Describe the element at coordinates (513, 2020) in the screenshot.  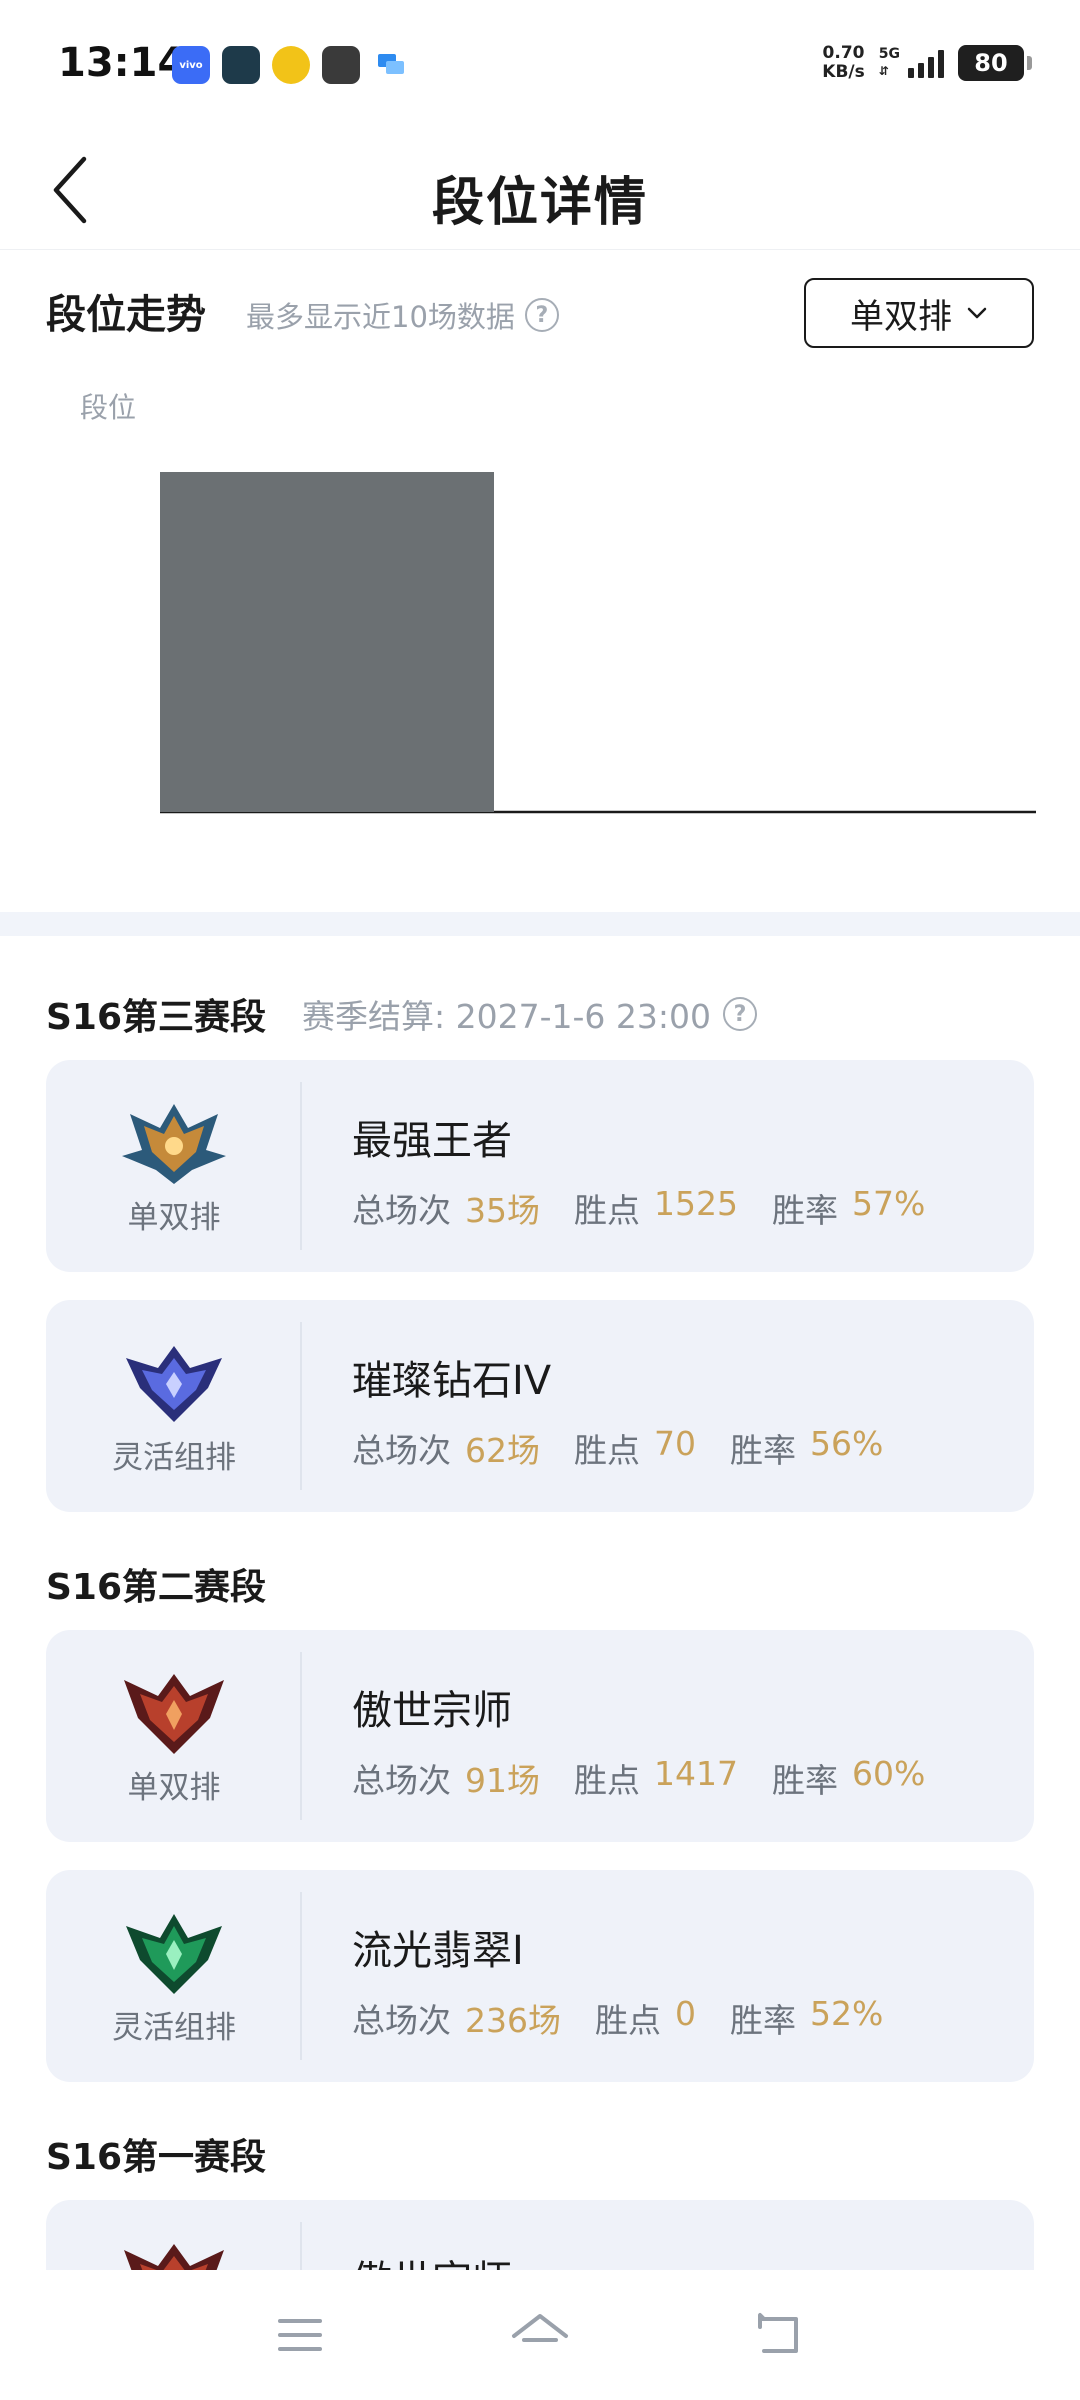
I see `stat-value: 236场` at that location.